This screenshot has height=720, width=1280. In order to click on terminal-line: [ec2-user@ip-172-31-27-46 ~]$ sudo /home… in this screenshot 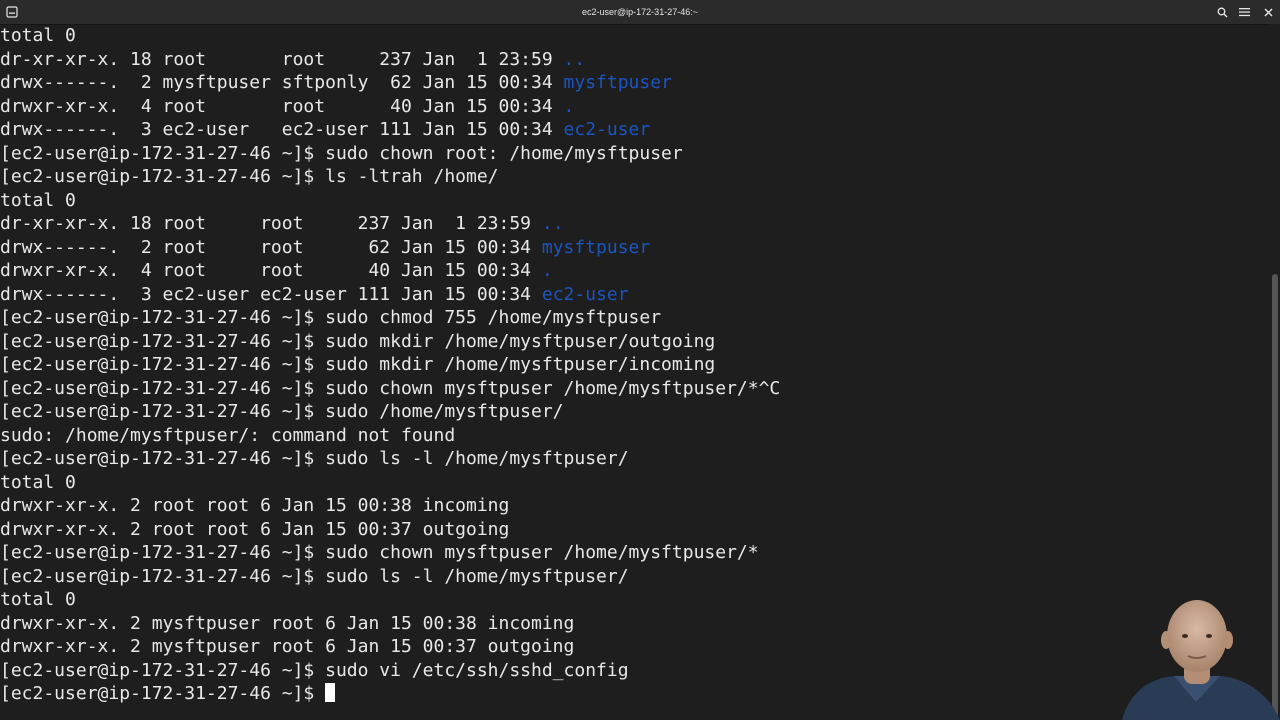, I will do `click(282, 411)`.